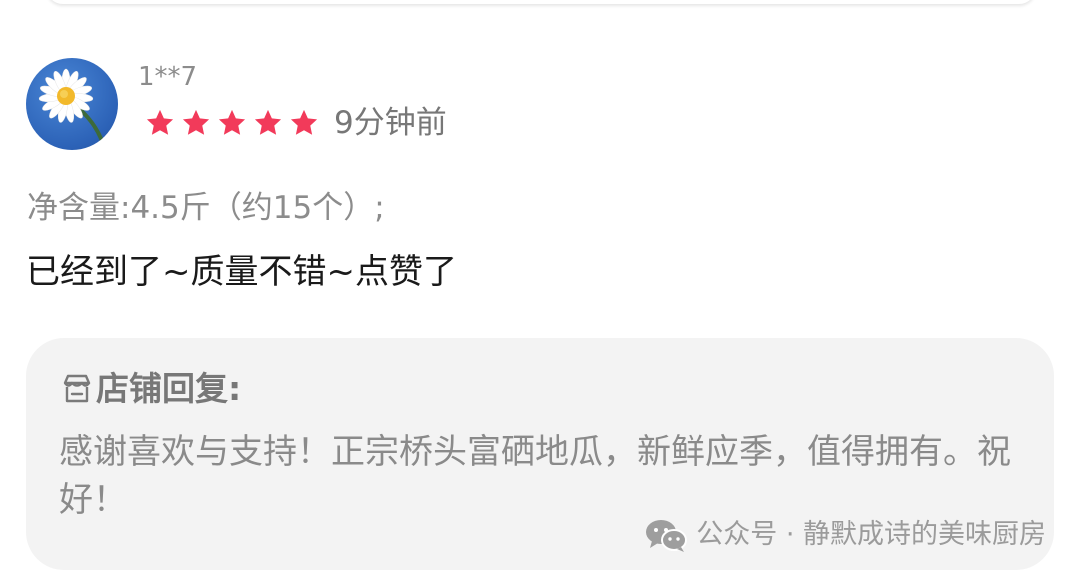 This screenshot has height=575, width=1080. What do you see at coordinates (667, 536) in the screenshot?
I see `wechat-icon` at bounding box center [667, 536].